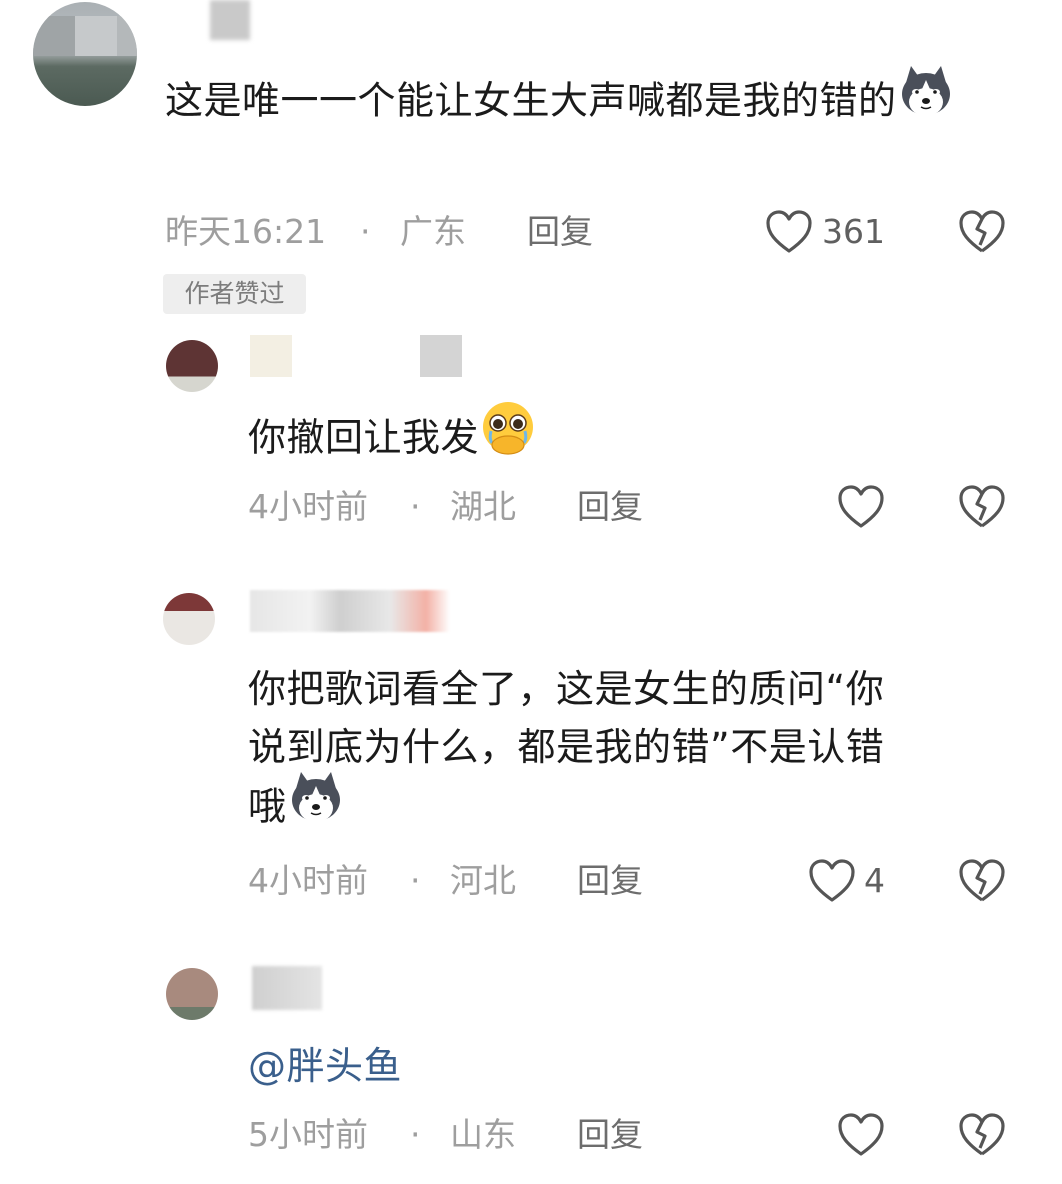 The height and width of the screenshot is (1184, 1062). Describe the element at coordinates (874, 880) in the screenshot. I see `like-count: 4` at that location.